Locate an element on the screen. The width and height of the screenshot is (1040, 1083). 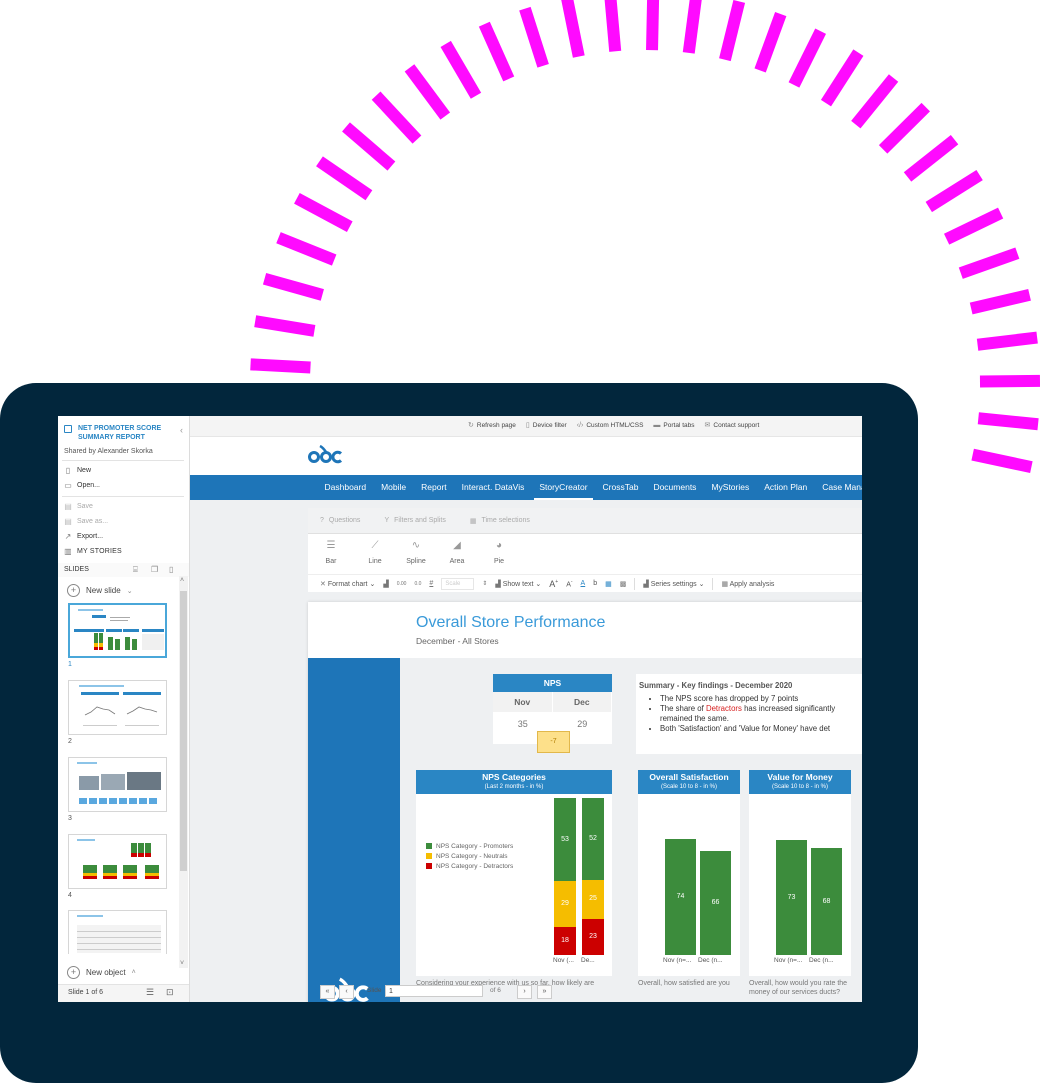
settings-sliders-icon: ☰ is located at coordinates (150, 992).